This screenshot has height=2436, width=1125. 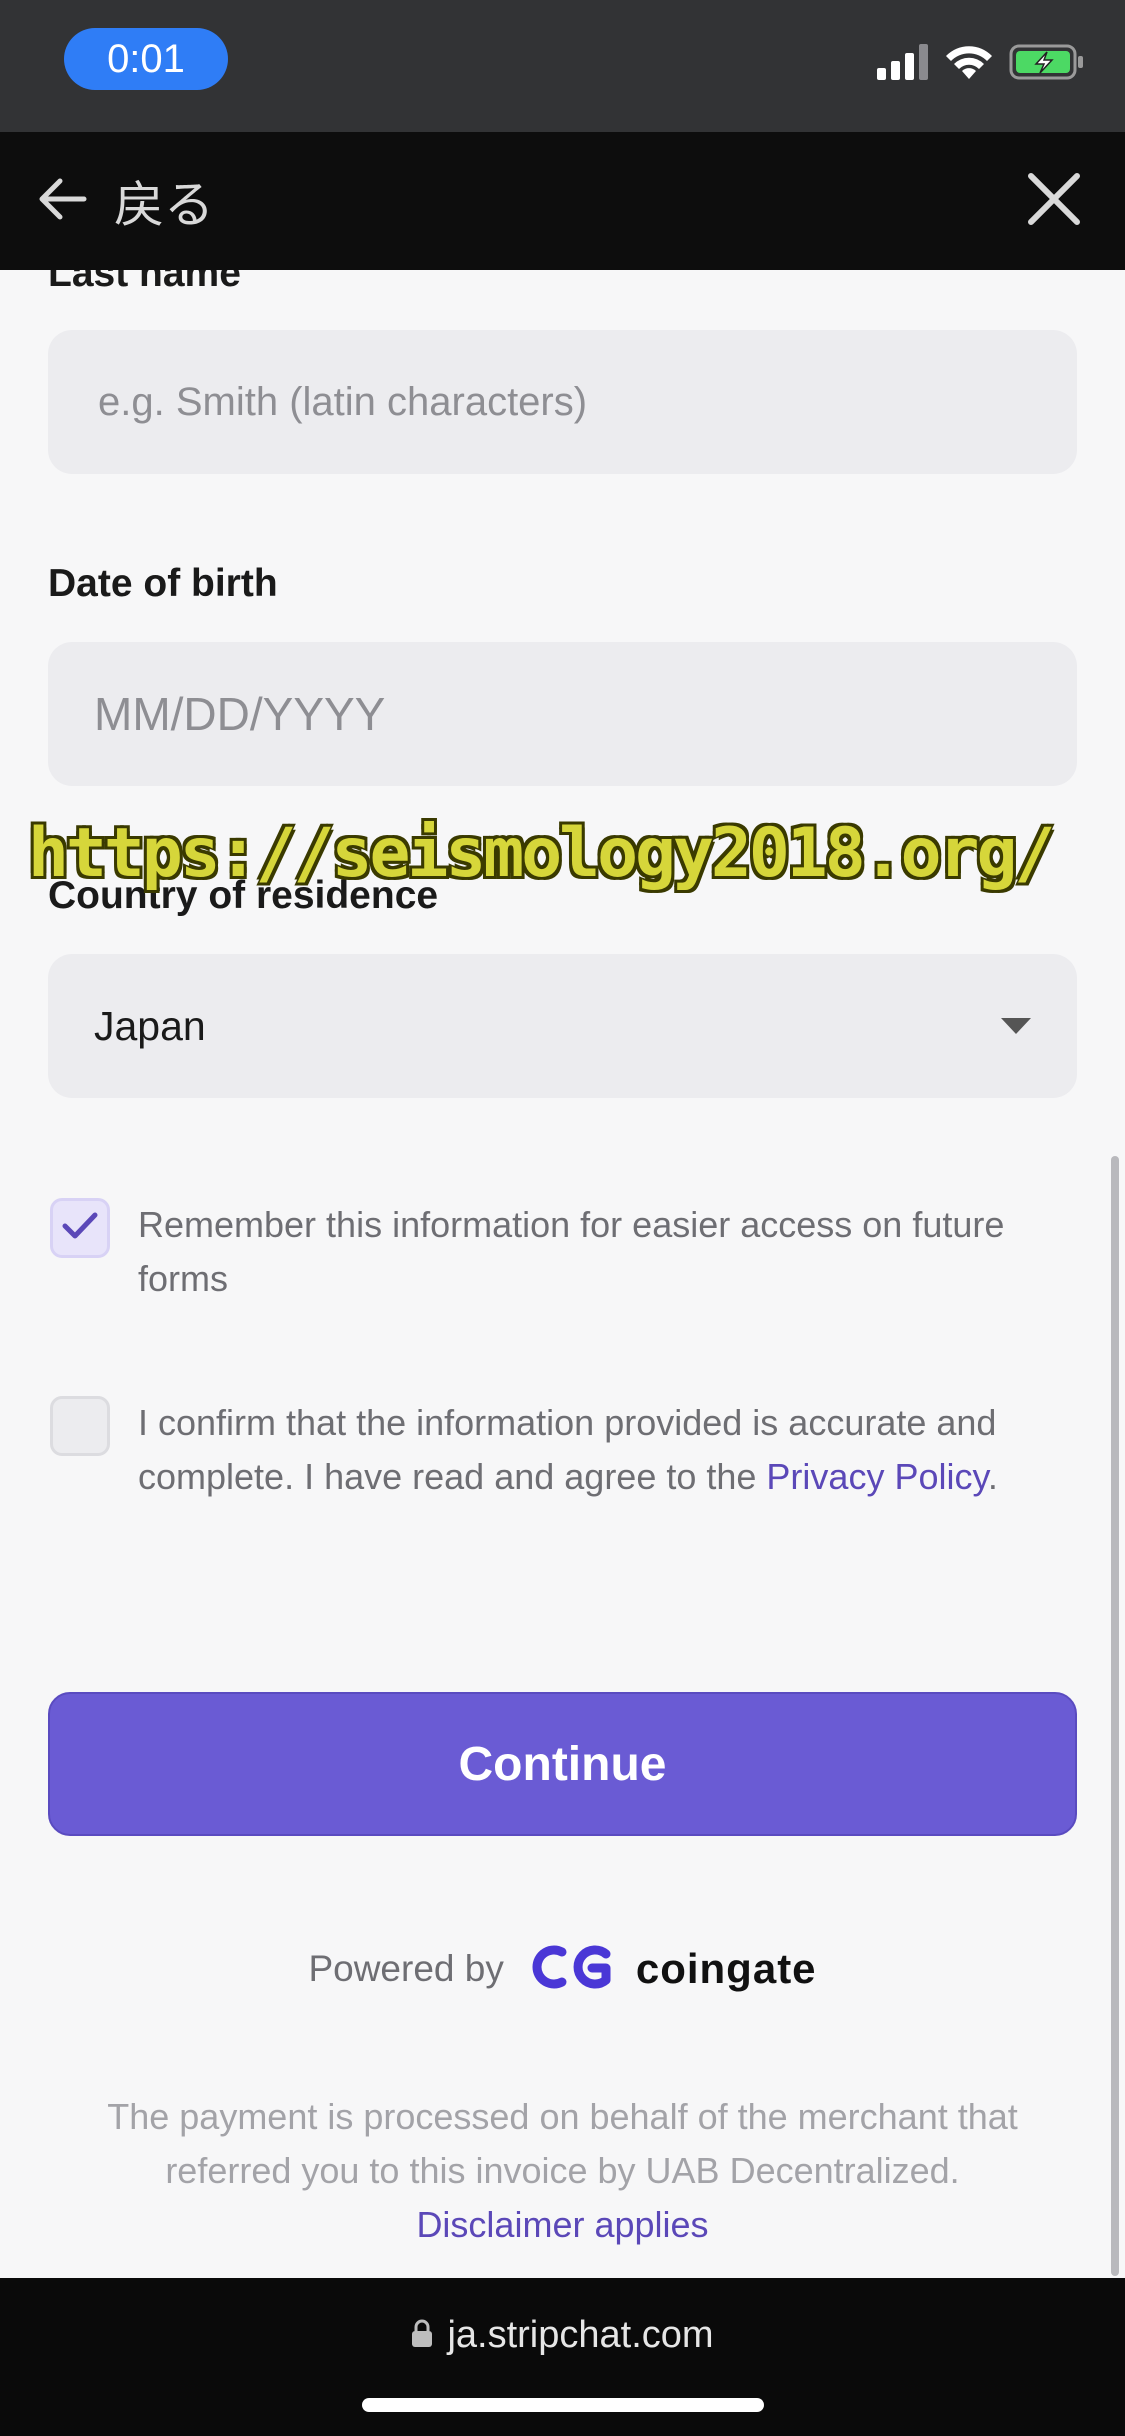 What do you see at coordinates (570, 1969) in the screenshot?
I see `coingate-logo-icon` at bounding box center [570, 1969].